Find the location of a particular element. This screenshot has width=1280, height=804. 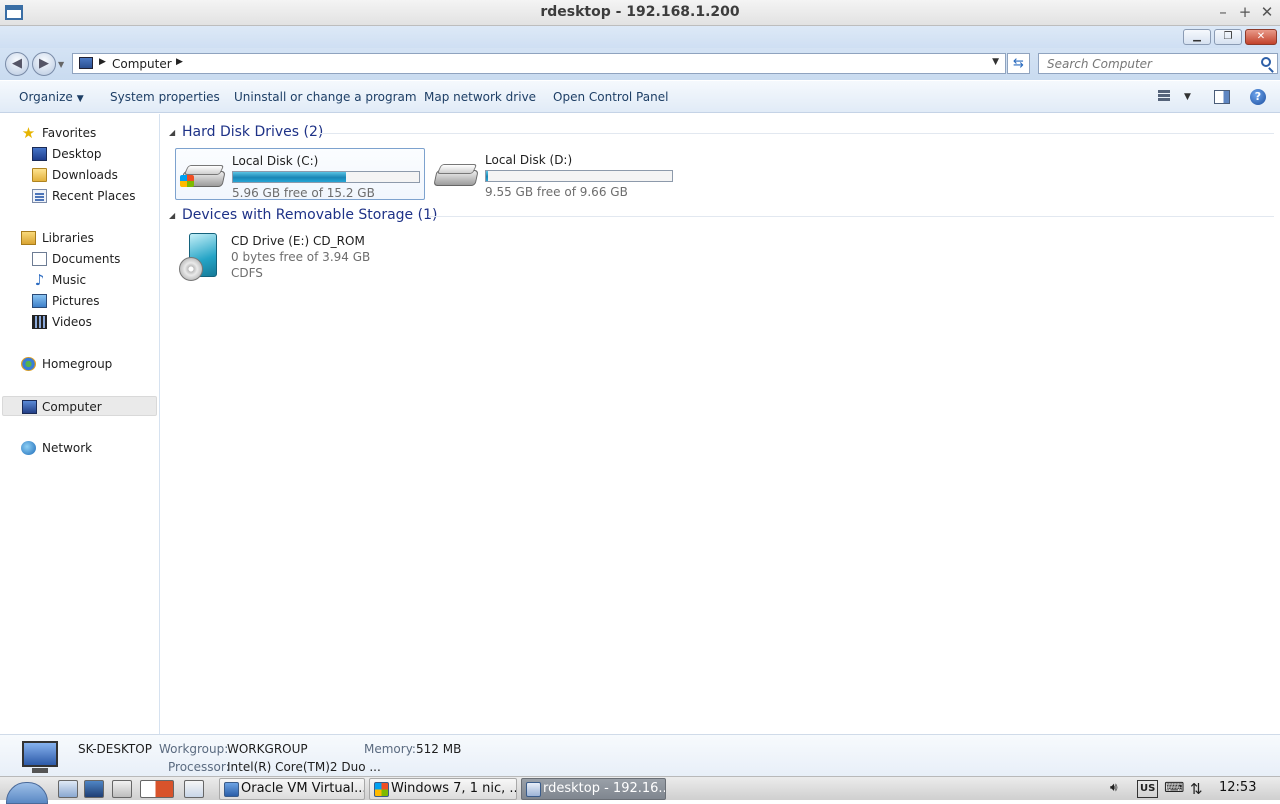

cd-drive-filesystem: CDFS is located at coordinates (247, 273).